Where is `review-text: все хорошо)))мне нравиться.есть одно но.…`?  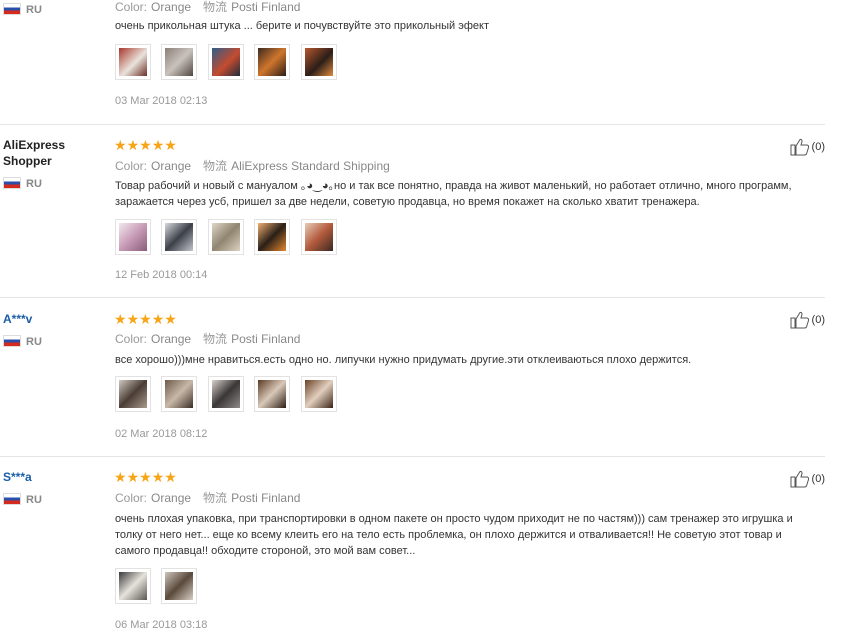 review-text: все хорошо)))мне нравиться.есть одно но.… is located at coordinates (403, 360).